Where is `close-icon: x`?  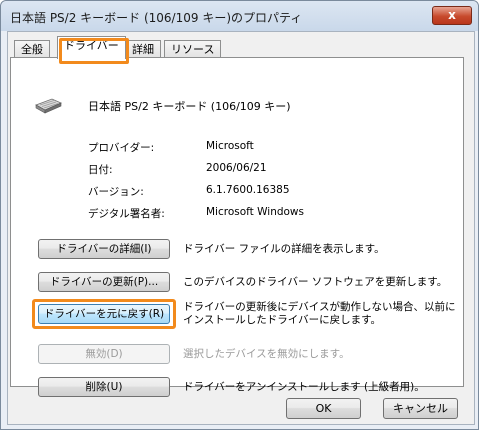
close-icon: x is located at coordinates (452, 15).